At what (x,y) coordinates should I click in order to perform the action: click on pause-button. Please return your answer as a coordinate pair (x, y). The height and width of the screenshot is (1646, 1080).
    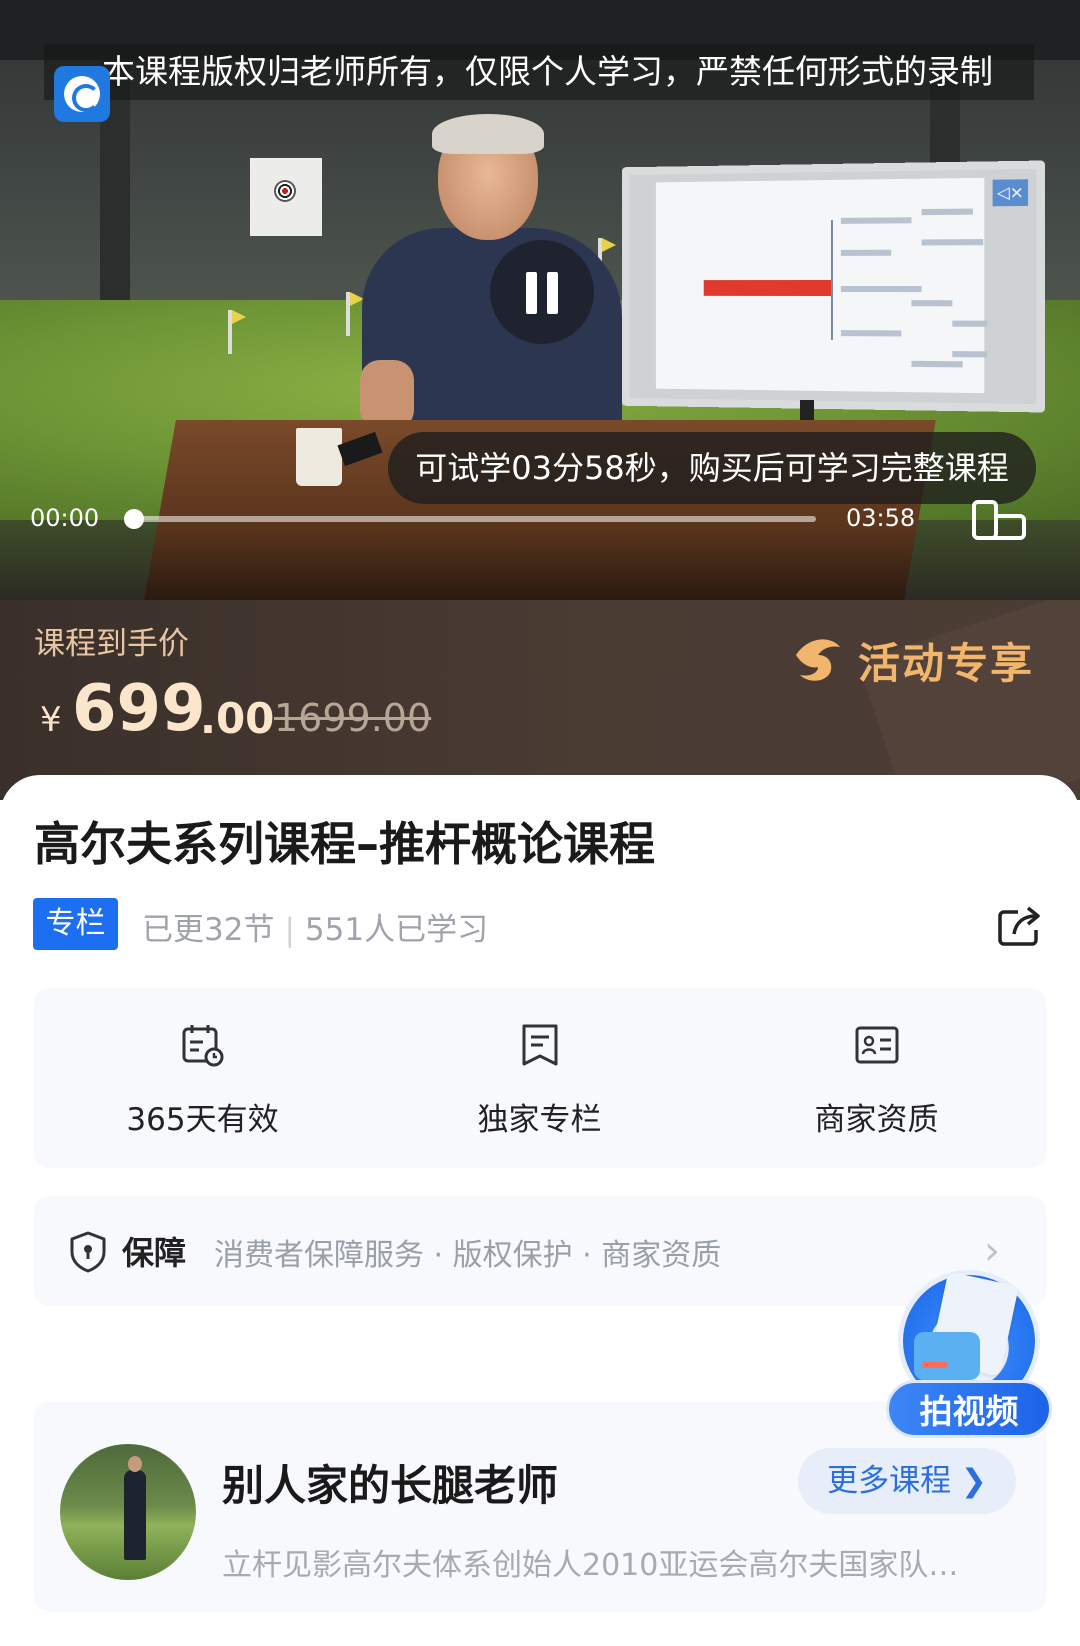
    Looking at the image, I should click on (542, 292).